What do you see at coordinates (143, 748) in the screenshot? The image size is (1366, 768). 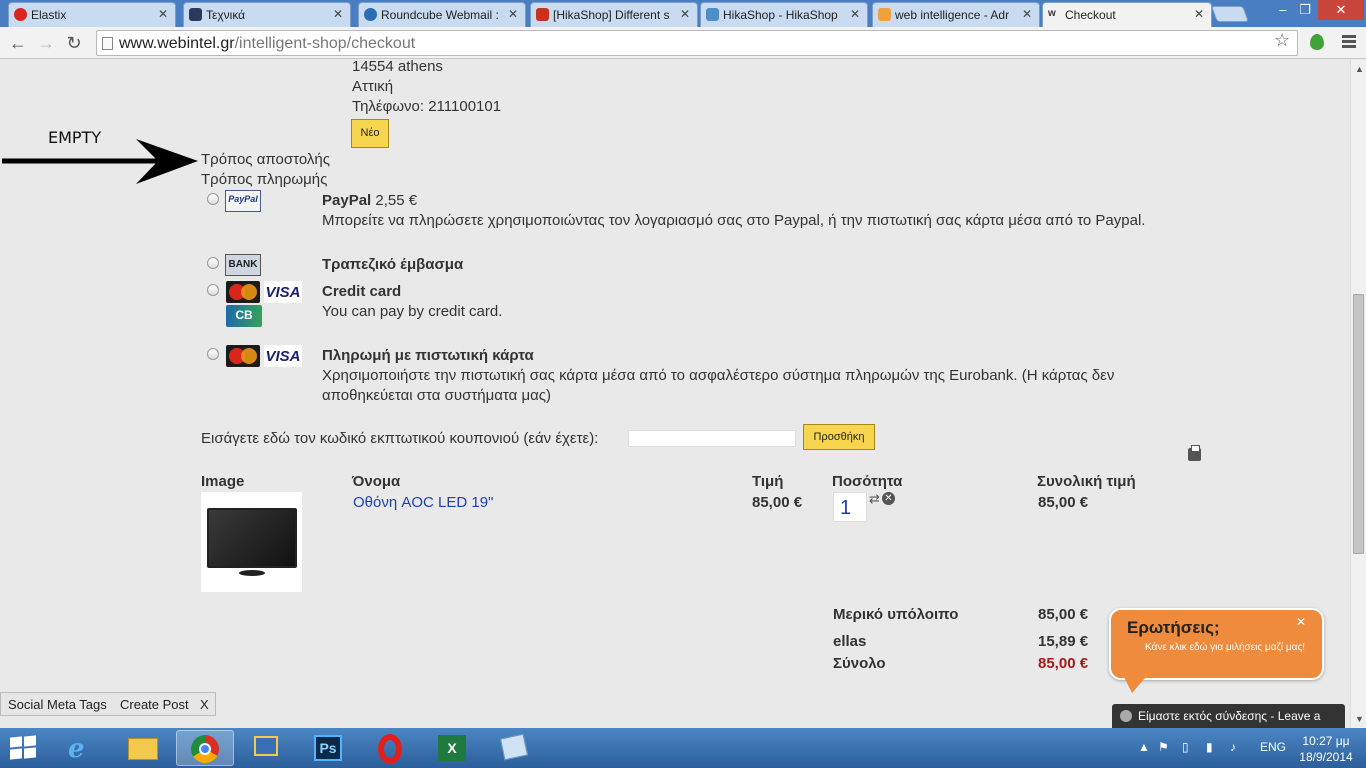 I see `explorer-taskbar-icon` at bounding box center [143, 748].